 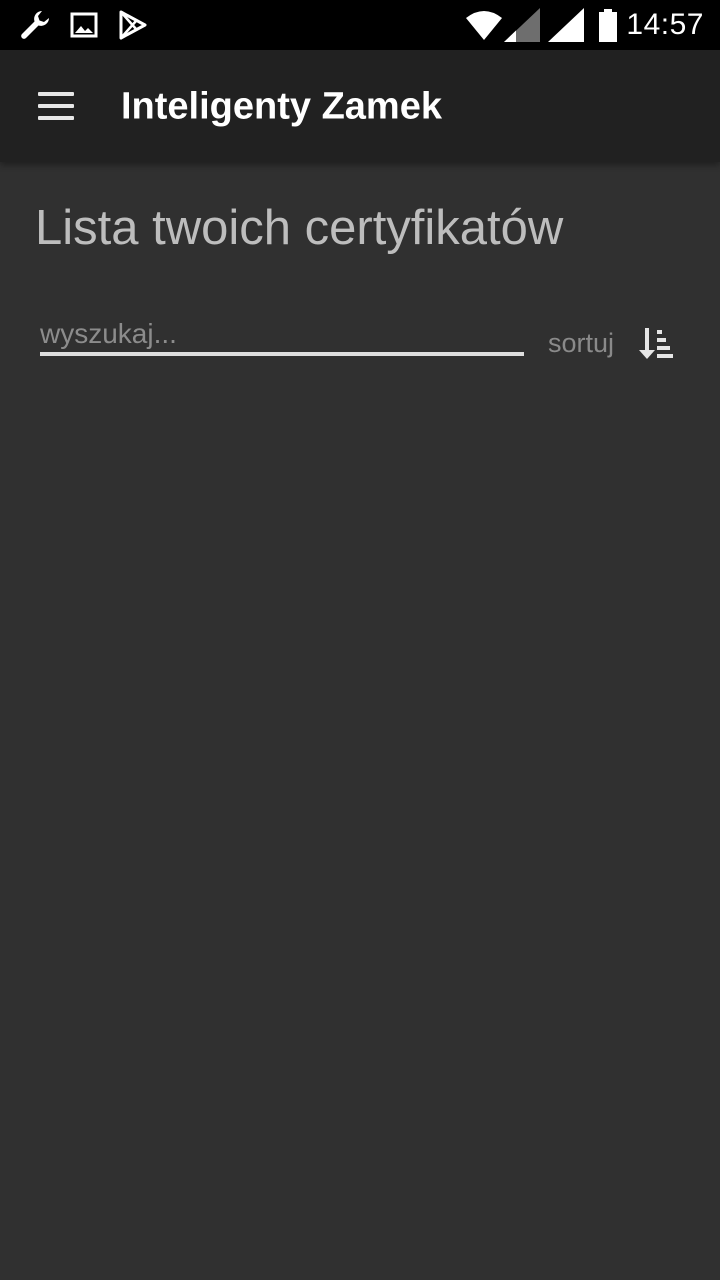 I want to click on status-bar: 14:57, so click(x=360, y=25).